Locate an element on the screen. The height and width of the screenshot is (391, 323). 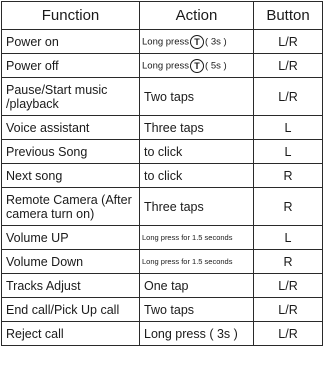
table-row: Tracks Adjust One tap L/R is located at coordinates (162, 285).